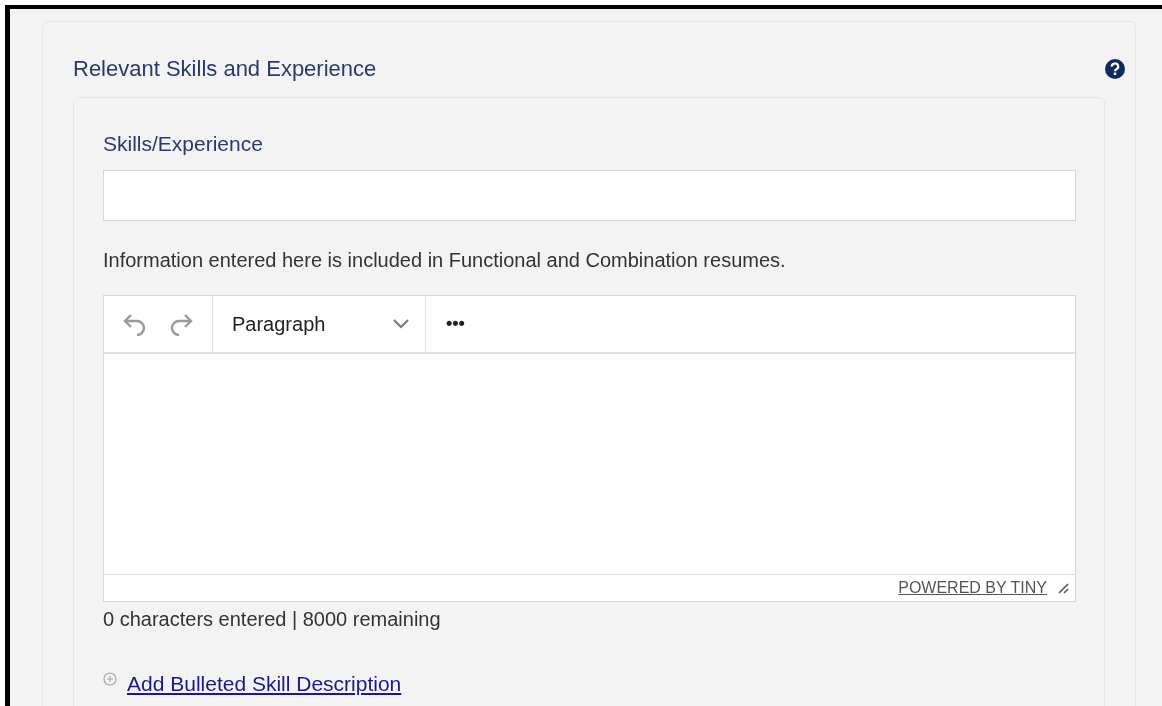  Describe the element at coordinates (319, 323) in the screenshot. I see `format-dropdown: Paragraph` at that location.